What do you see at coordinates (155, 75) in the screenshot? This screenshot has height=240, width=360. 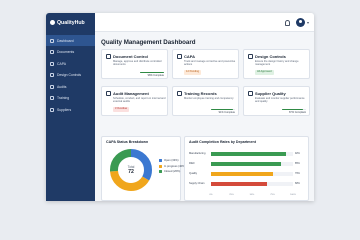 I see `progress-label: 98% Complete` at bounding box center [155, 75].